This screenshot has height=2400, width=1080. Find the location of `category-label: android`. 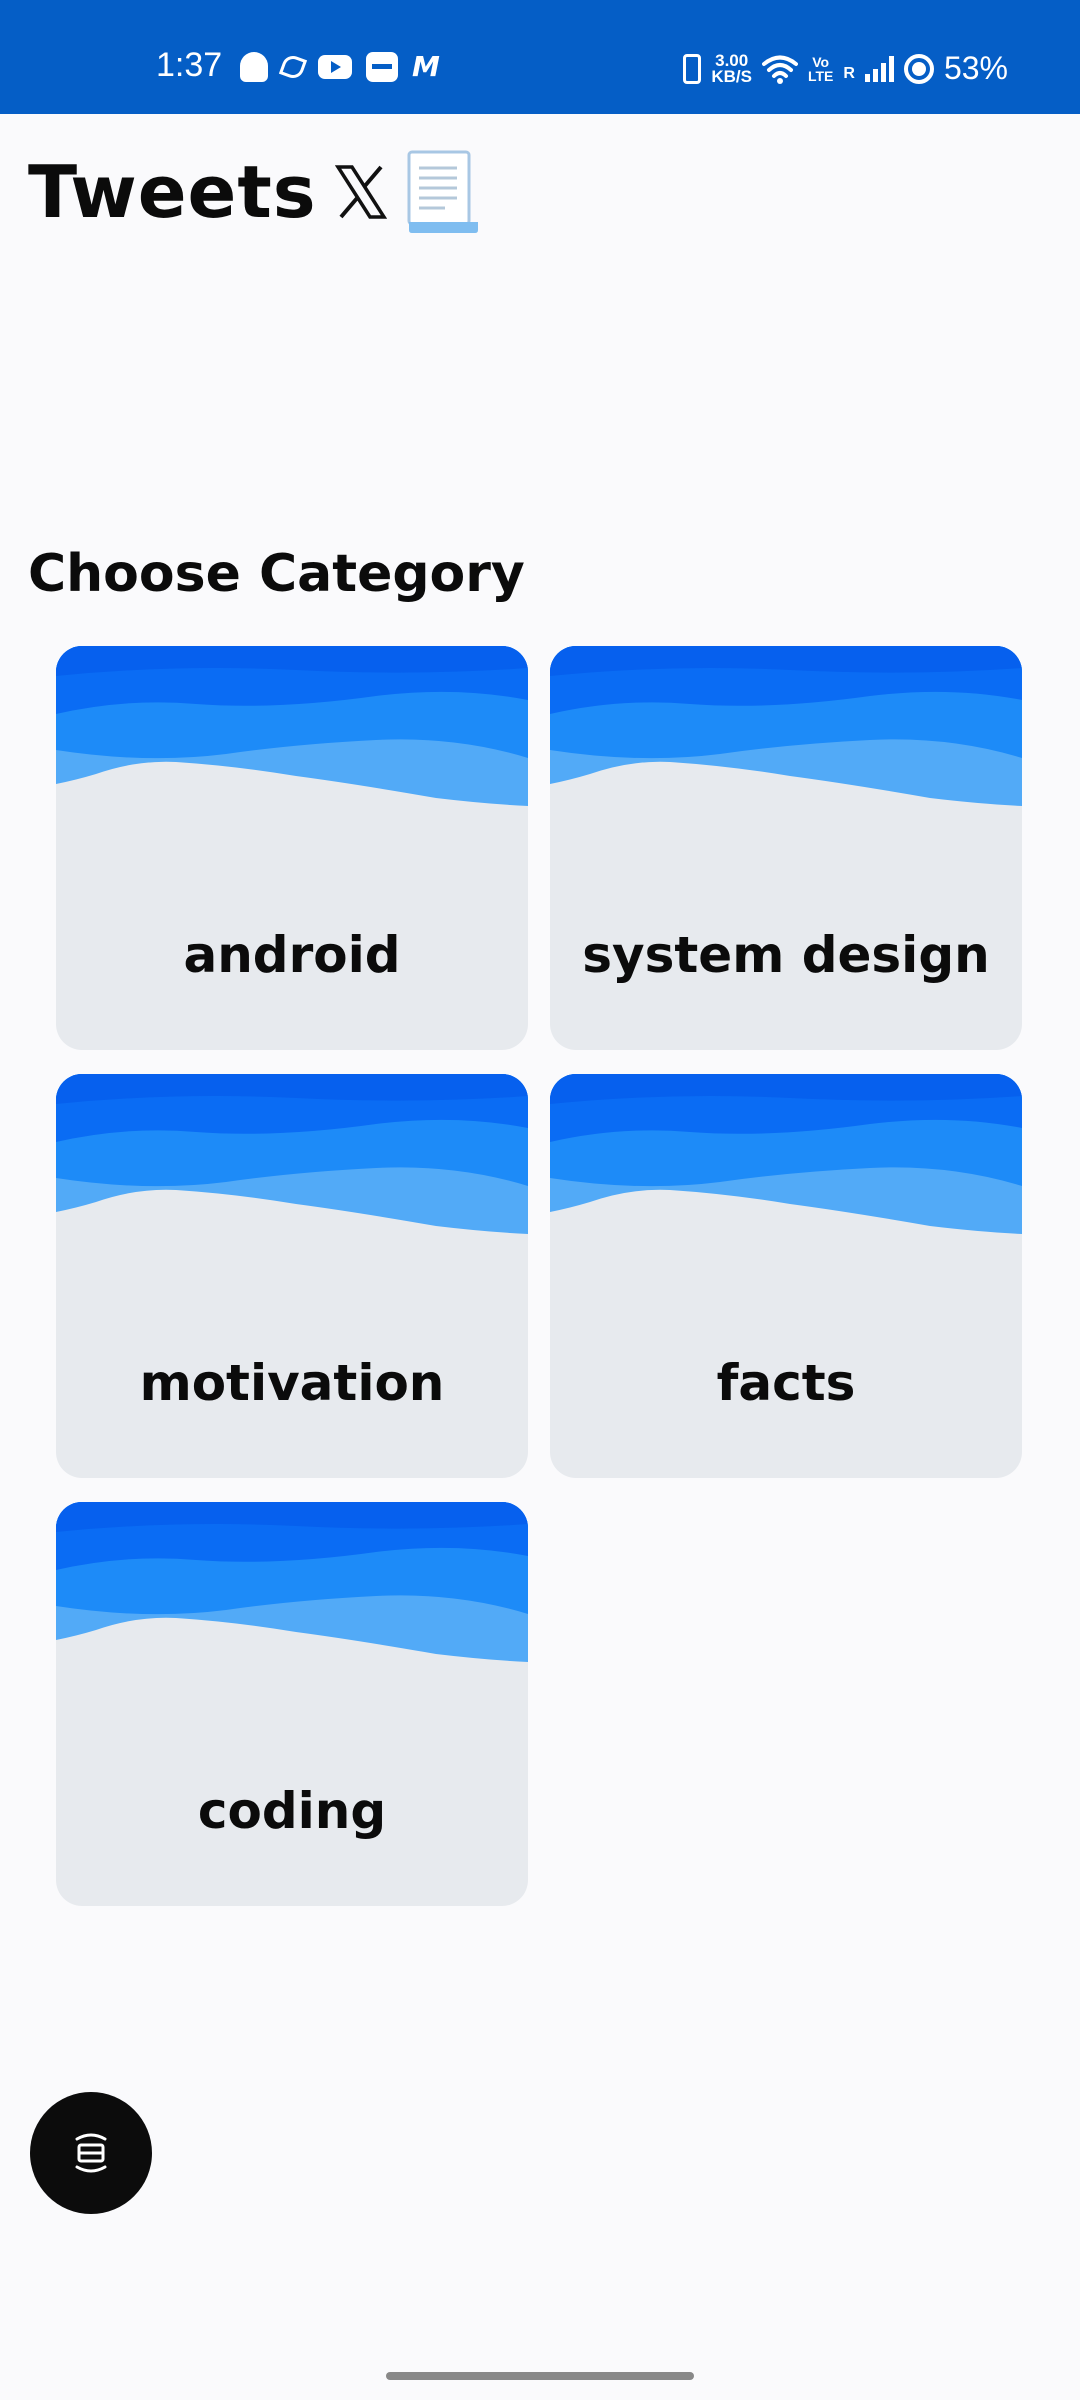

category-label: android is located at coordinates (292, 955).